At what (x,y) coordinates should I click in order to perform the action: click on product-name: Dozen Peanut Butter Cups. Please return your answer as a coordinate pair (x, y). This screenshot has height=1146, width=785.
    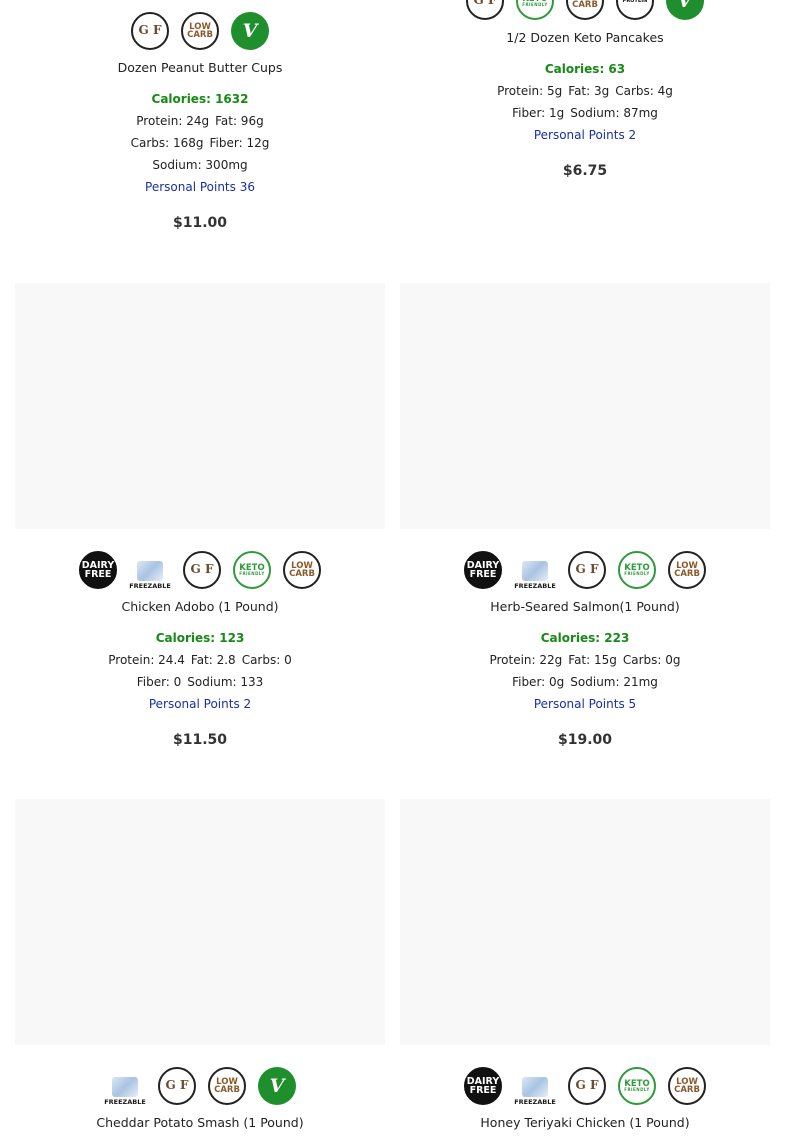
    Looking at the image, I should click on (200, 68).